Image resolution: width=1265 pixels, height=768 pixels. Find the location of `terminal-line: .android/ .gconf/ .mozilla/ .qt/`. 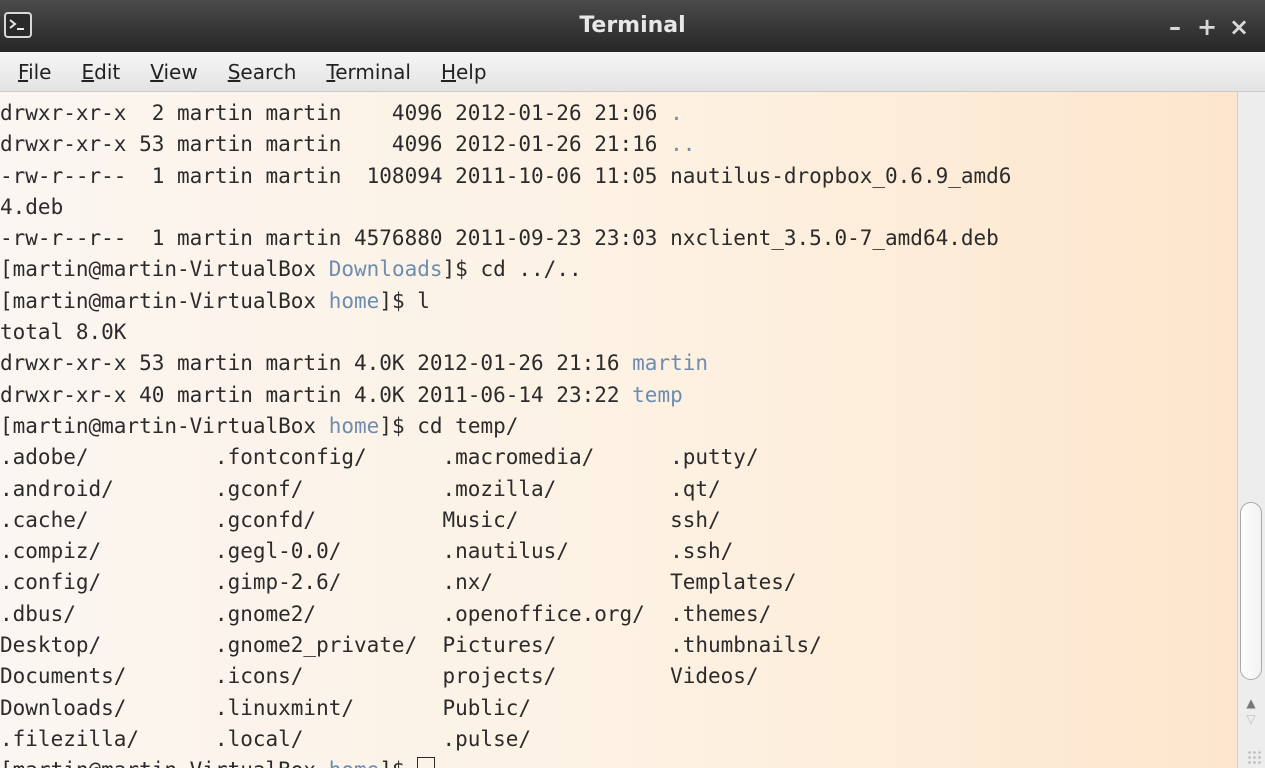

terminal-line: .android/ .gconf/ .mozilla/ .qt/ is located at coordinates (505, 489).